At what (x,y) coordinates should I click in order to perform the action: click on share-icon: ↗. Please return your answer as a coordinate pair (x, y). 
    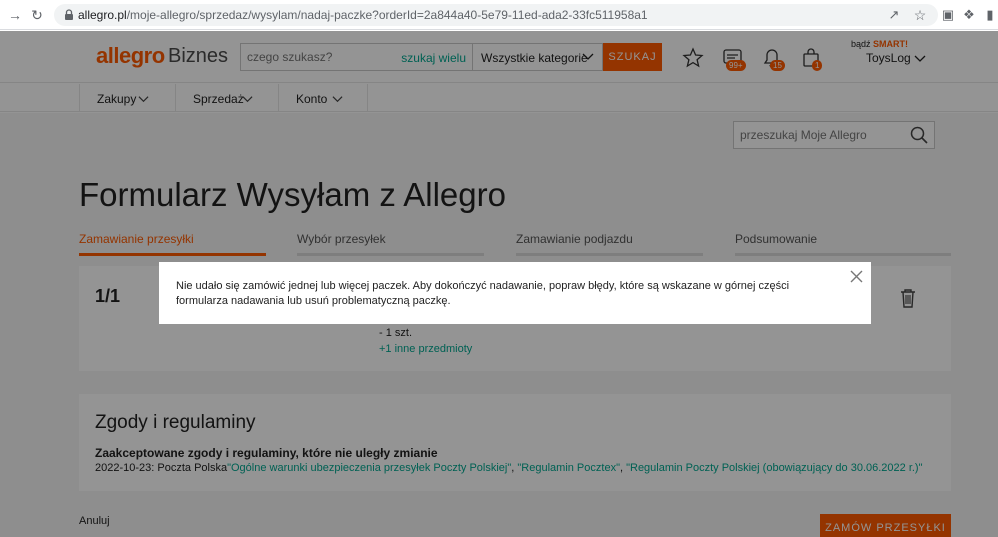
    Looking at the image, I should click on (894, 15).